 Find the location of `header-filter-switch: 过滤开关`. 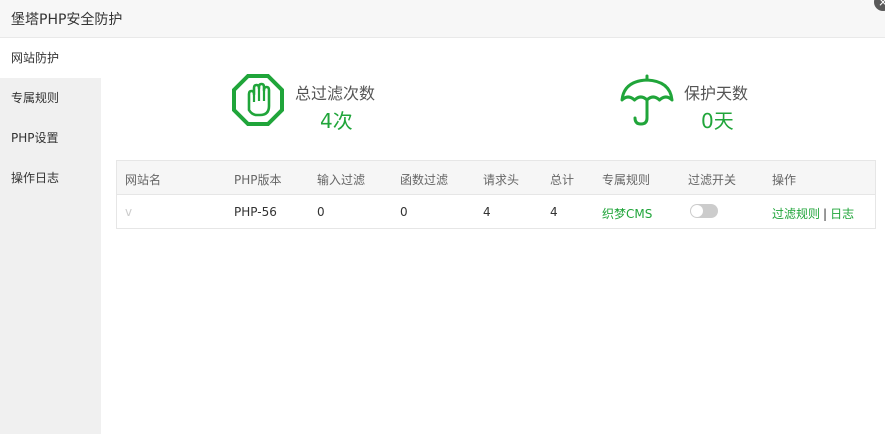

header-filter-switch: 过滤开关 is located at coordinates (712, 180).